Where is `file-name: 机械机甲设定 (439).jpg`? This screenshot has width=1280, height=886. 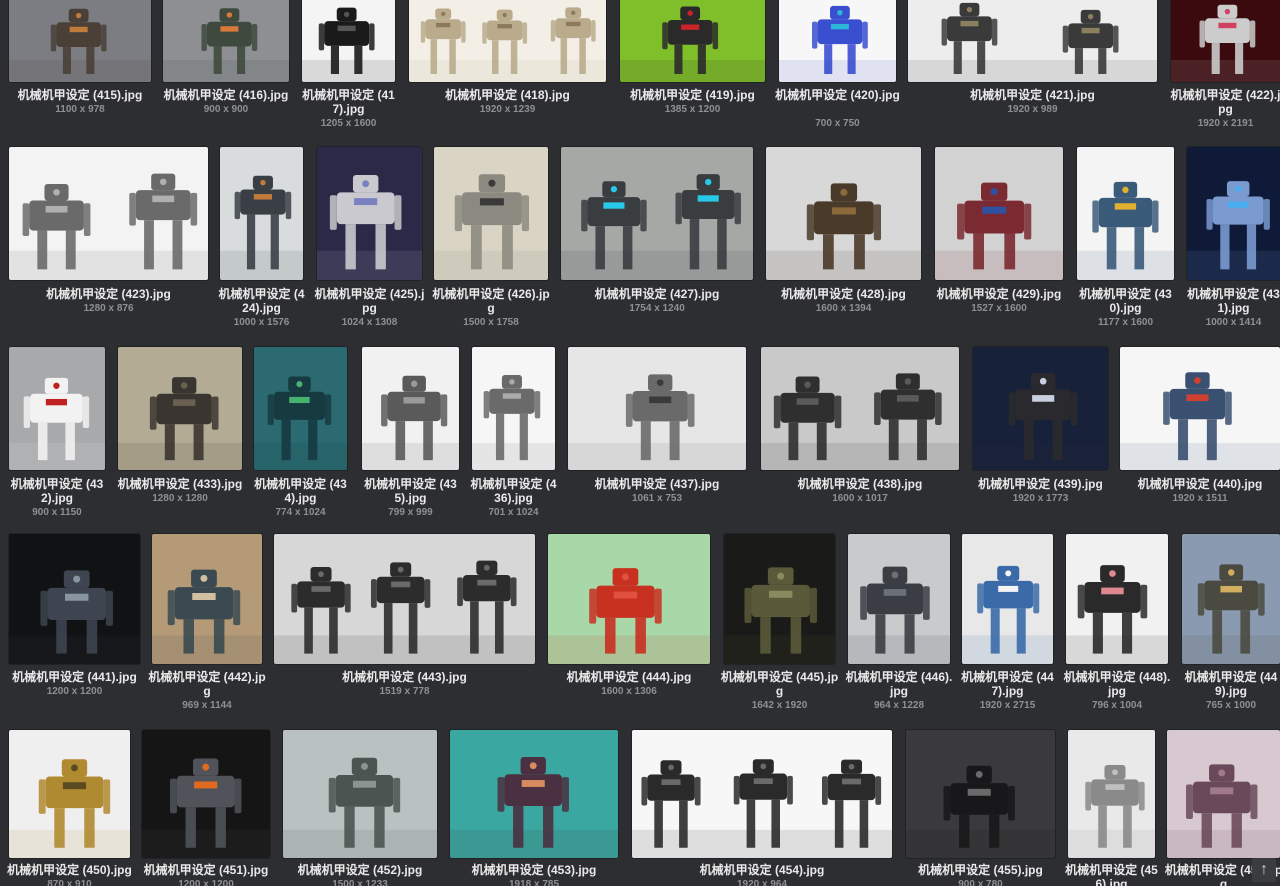
file-name: 机械机甲设定 (439).jpg is located at coordinates (1040, 484).